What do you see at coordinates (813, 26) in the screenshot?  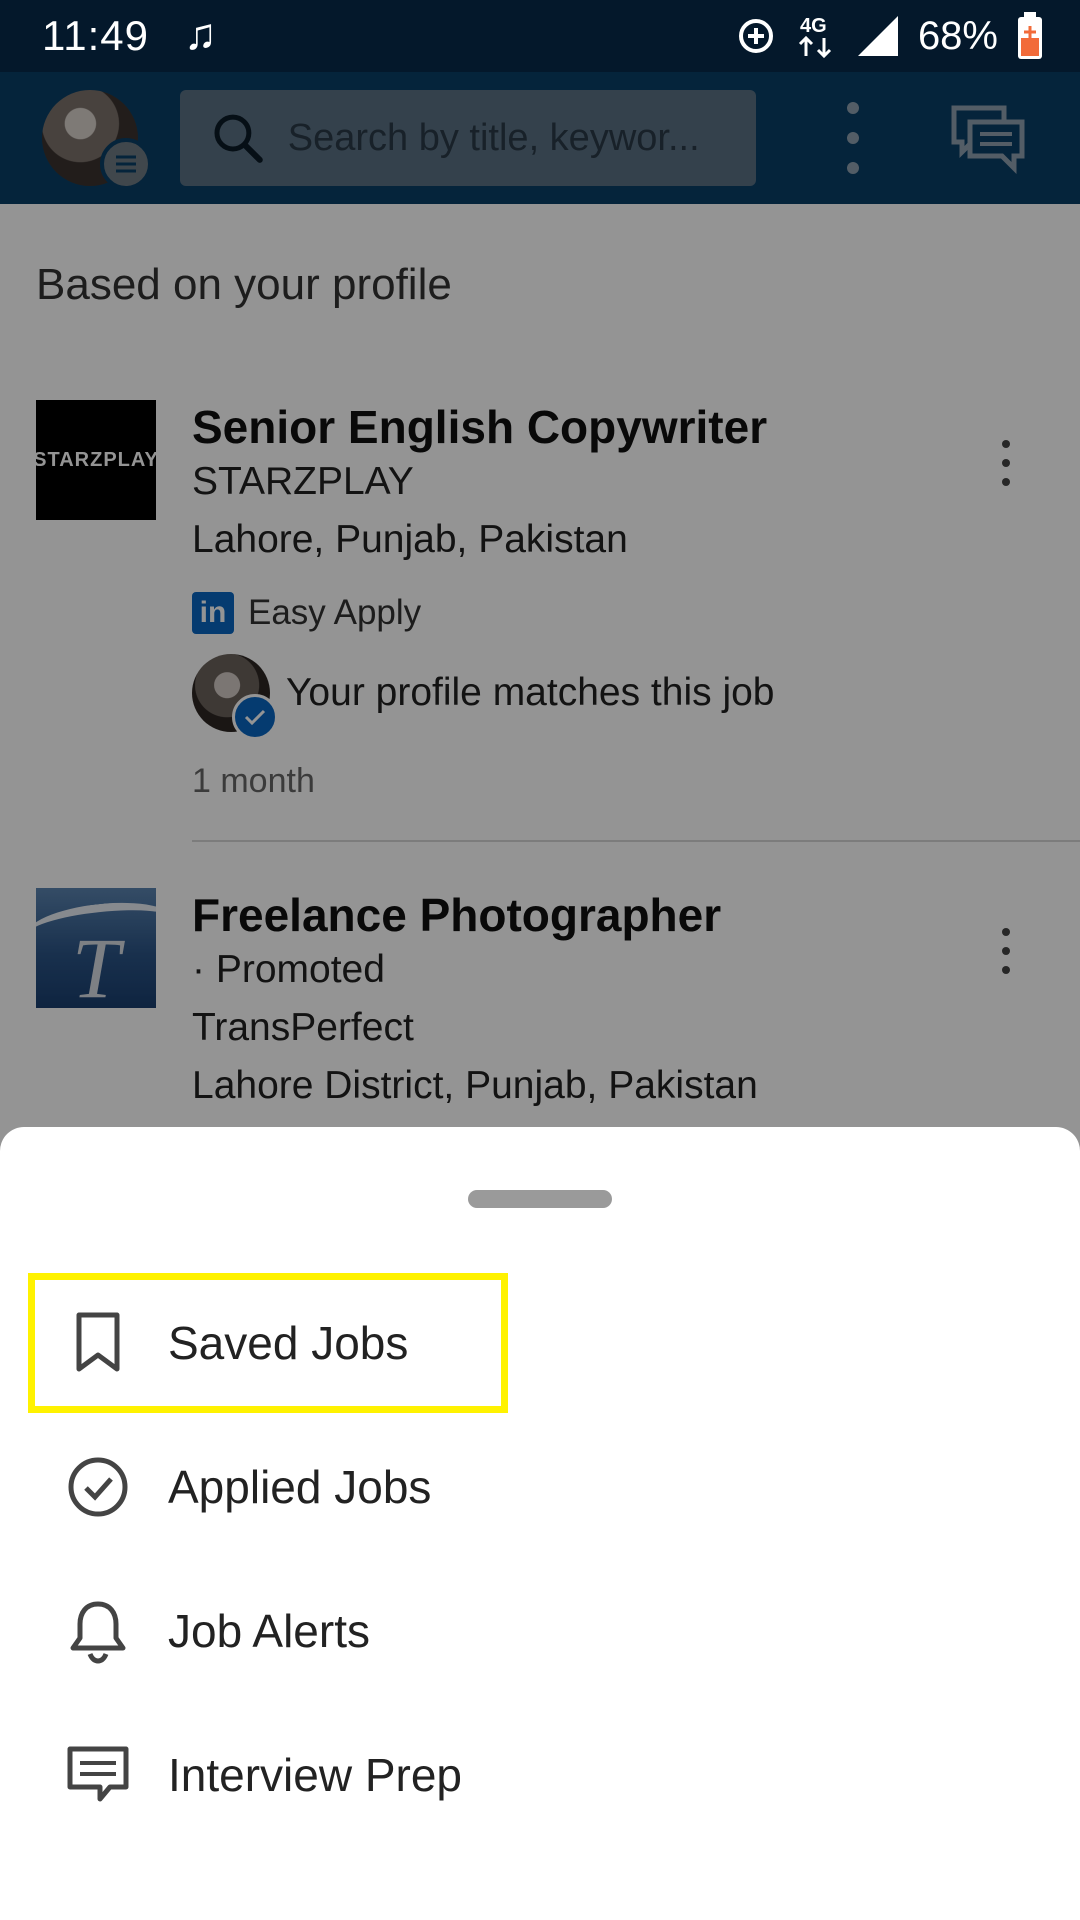 I see `svg-text: 4G` at bounding box center [813, 26].